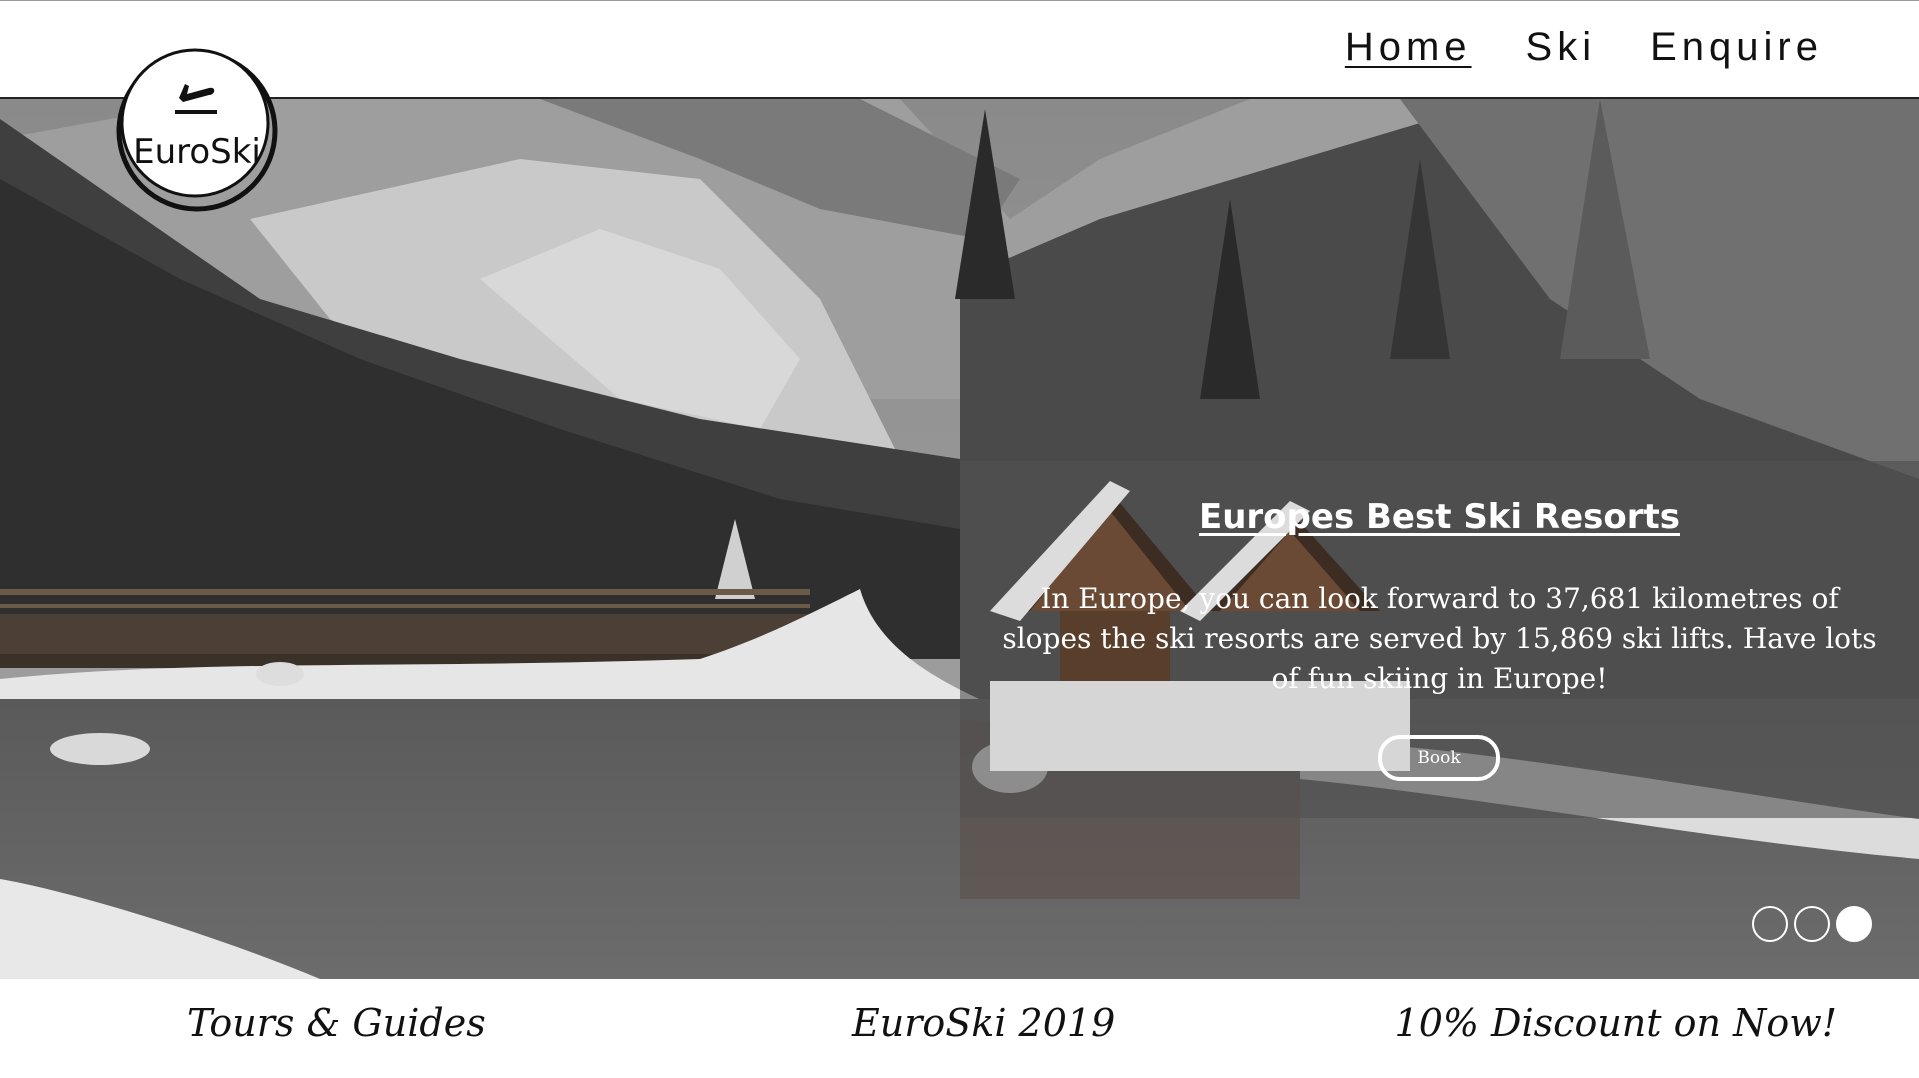 Image resolution: width=1919 pixels, height=1078 pixels. What do you see at coordinates (1736, 47) in the screenshot?
I see `nav-enquire-link: Enquire` at bounding box center [1736, 47].